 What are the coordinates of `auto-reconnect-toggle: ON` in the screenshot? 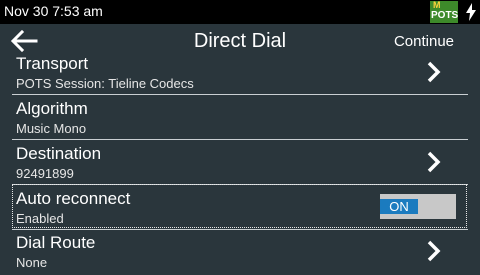 It's located at (418, 206).